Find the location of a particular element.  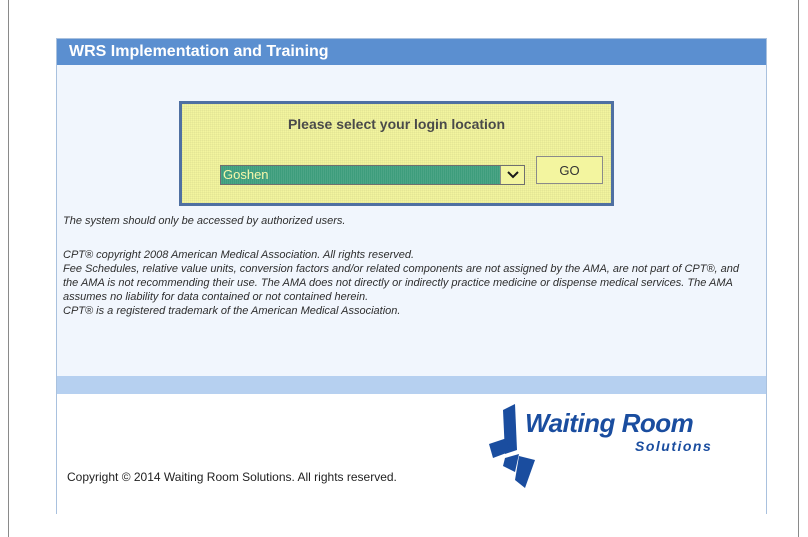

chevron-down-icon is located at coordinates (512, 175).